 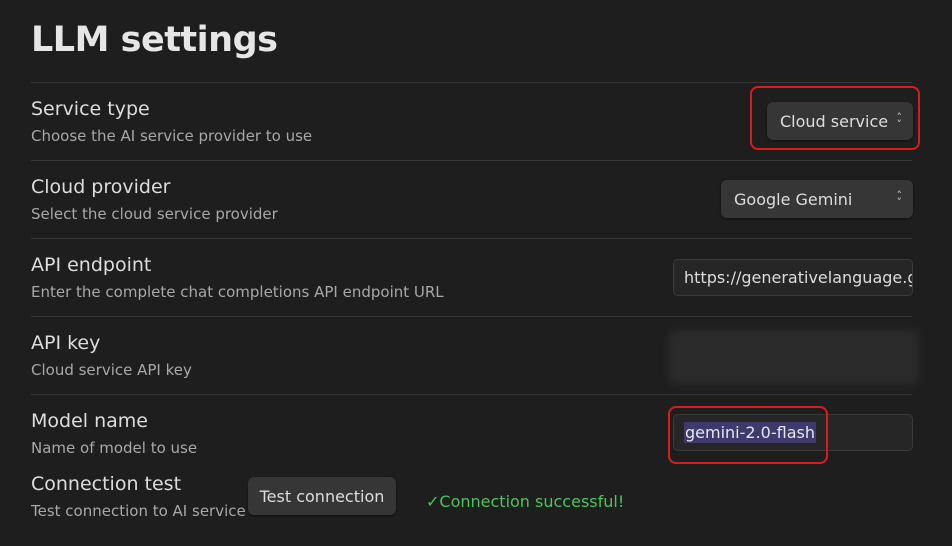 What do you see at coordinates (793, 199) in the screenshot?
I see `cloud-provider-value: Google Gemini` at bounding box center [793, 199].